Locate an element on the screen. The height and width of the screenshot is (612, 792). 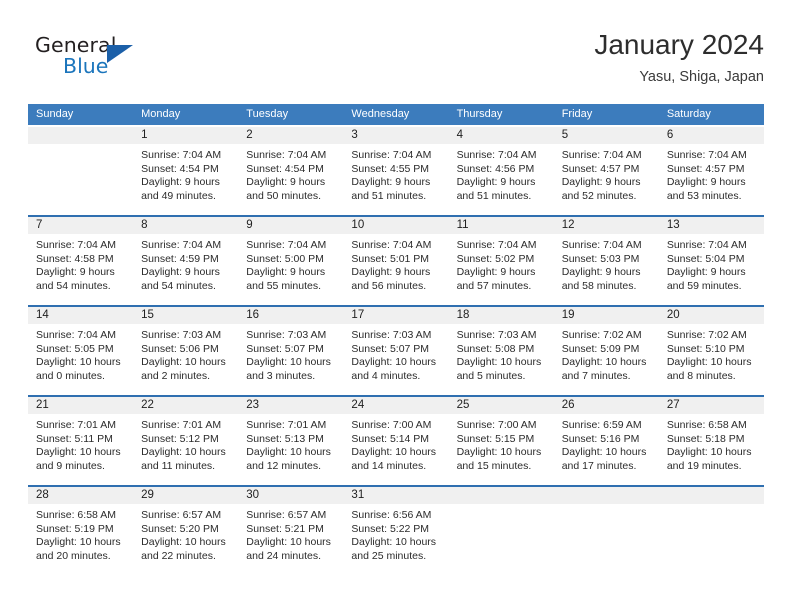
day-number: 5 is located at coordinates (606, 135).